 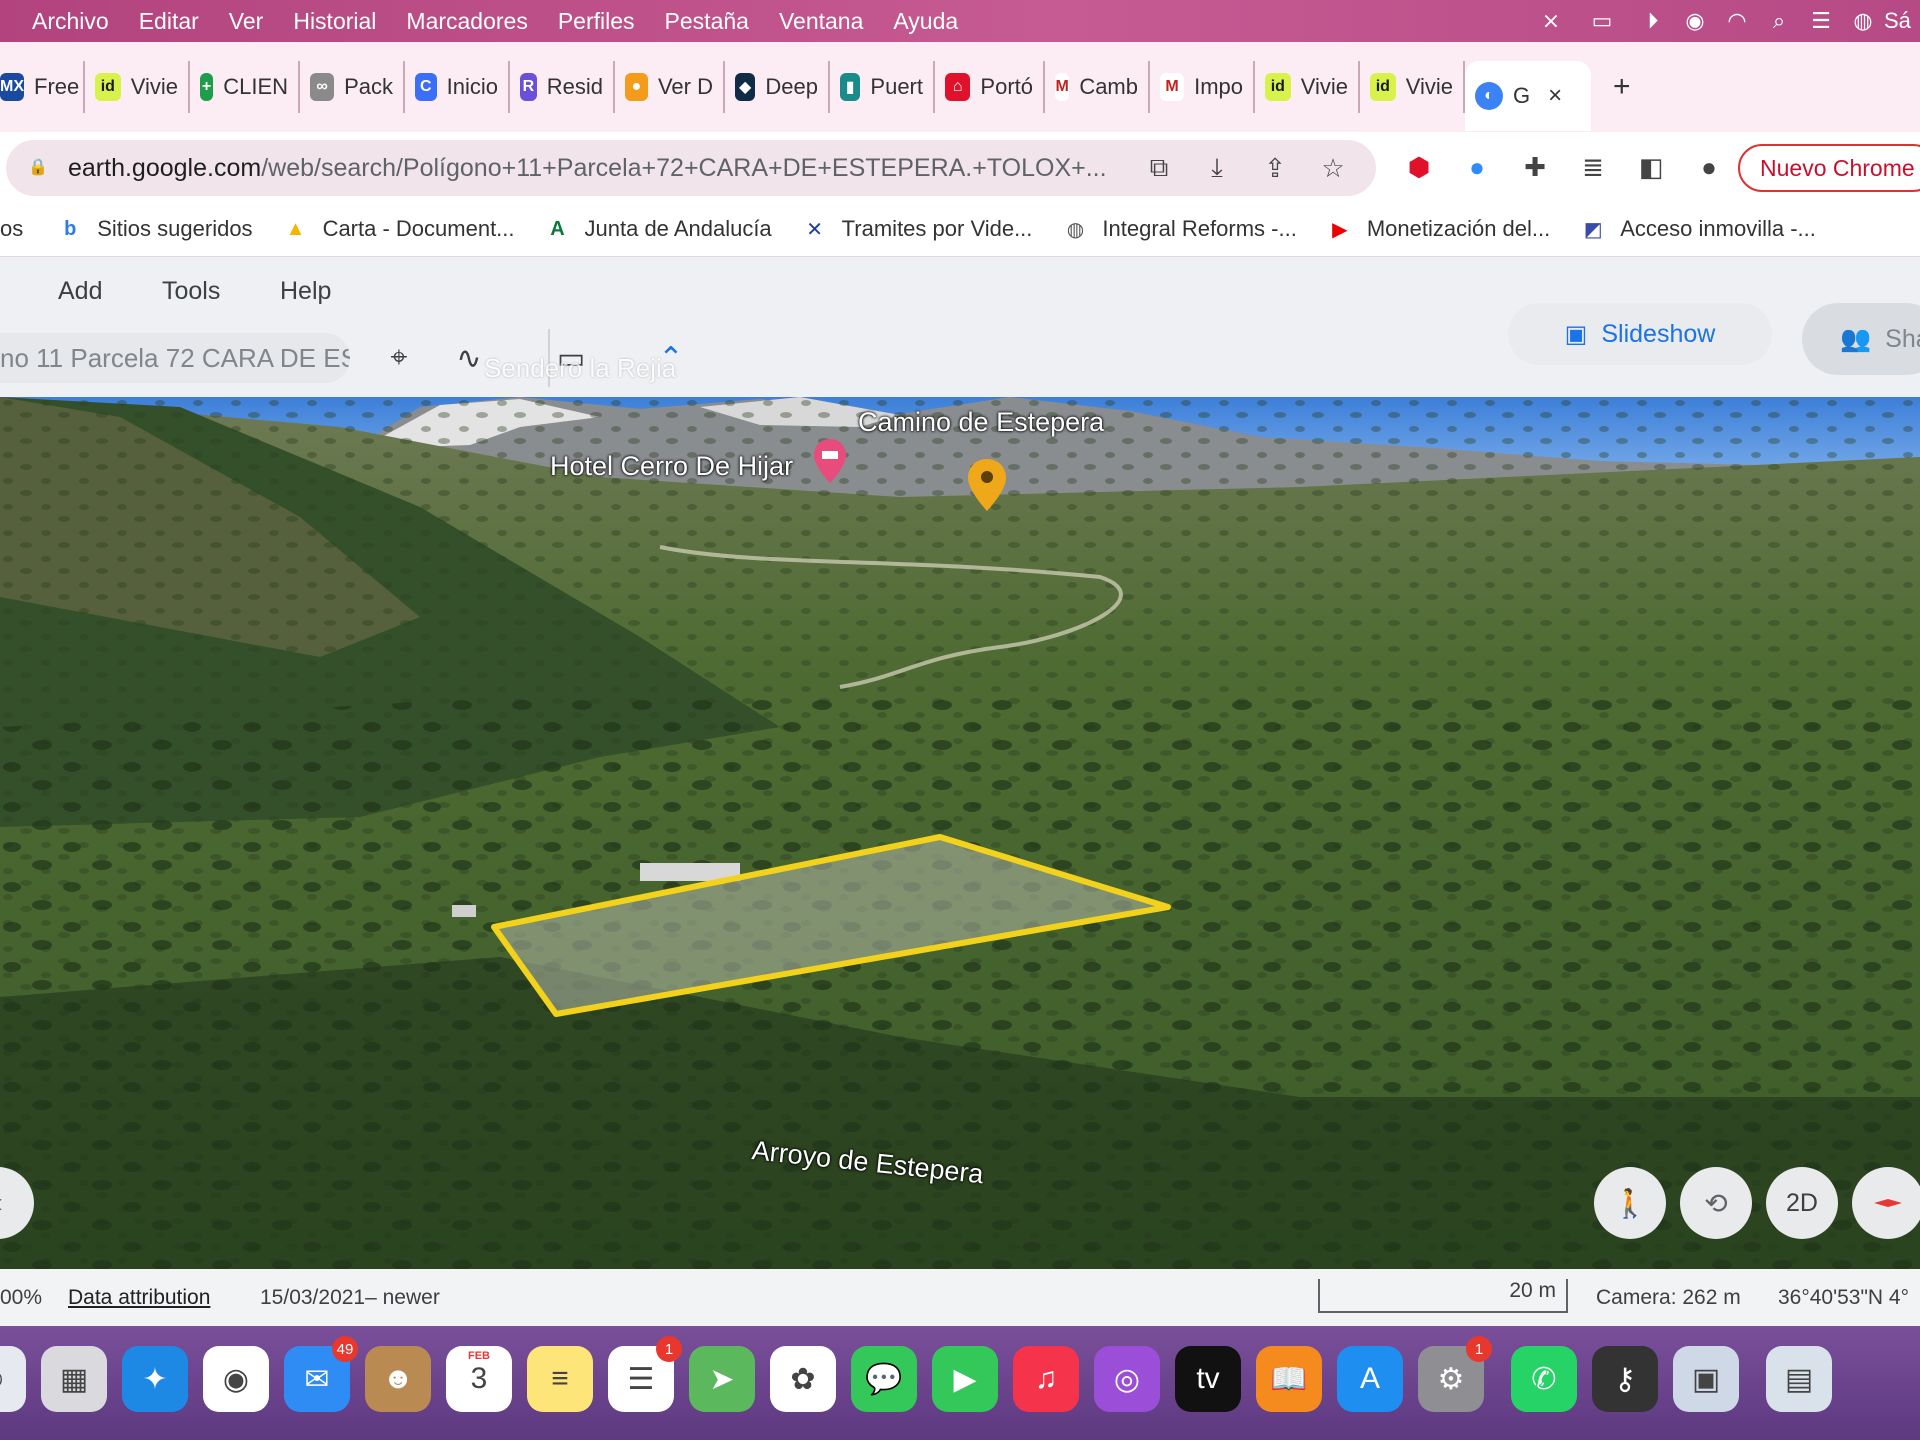 What do you see at coordinates (925, 21) in the screenshot?
I see `menu-ayuda: Ayuda` at bounding box center [925, 21].